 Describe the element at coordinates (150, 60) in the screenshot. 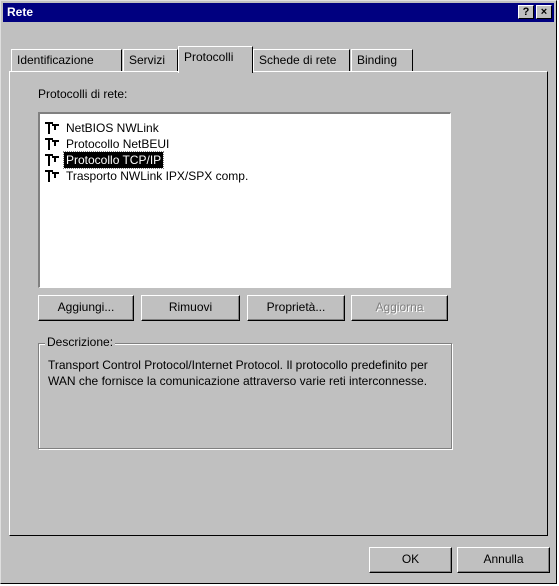

I see `tab-servizi: Servizi` at that location.